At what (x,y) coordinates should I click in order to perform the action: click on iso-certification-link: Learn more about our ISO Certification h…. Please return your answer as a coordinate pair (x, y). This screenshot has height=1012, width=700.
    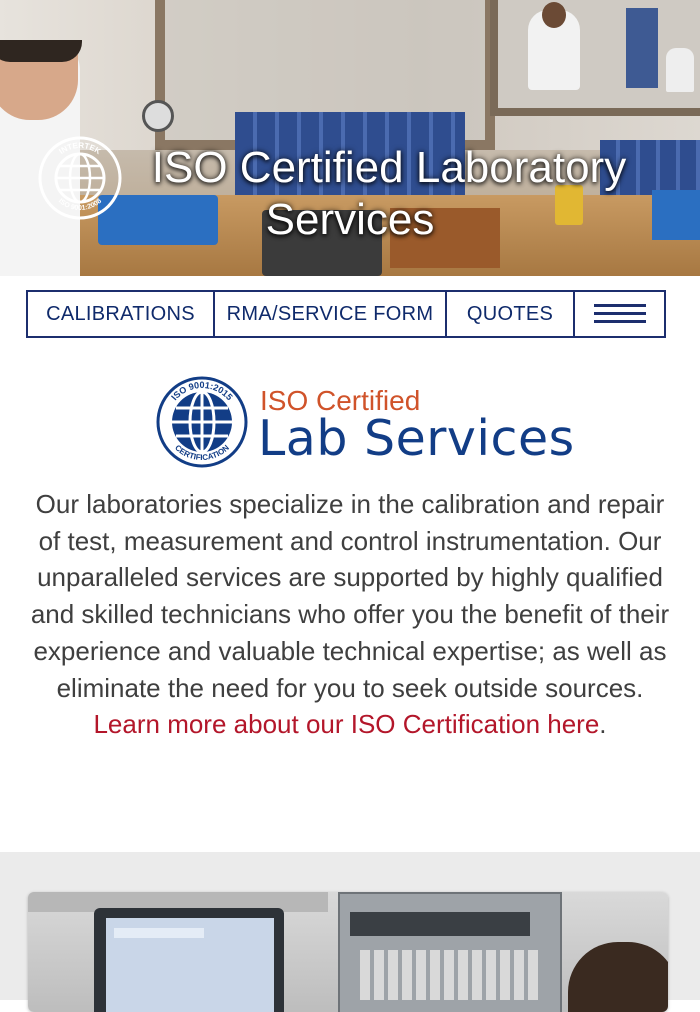
    Looking at the image, I should click on (346, 724).